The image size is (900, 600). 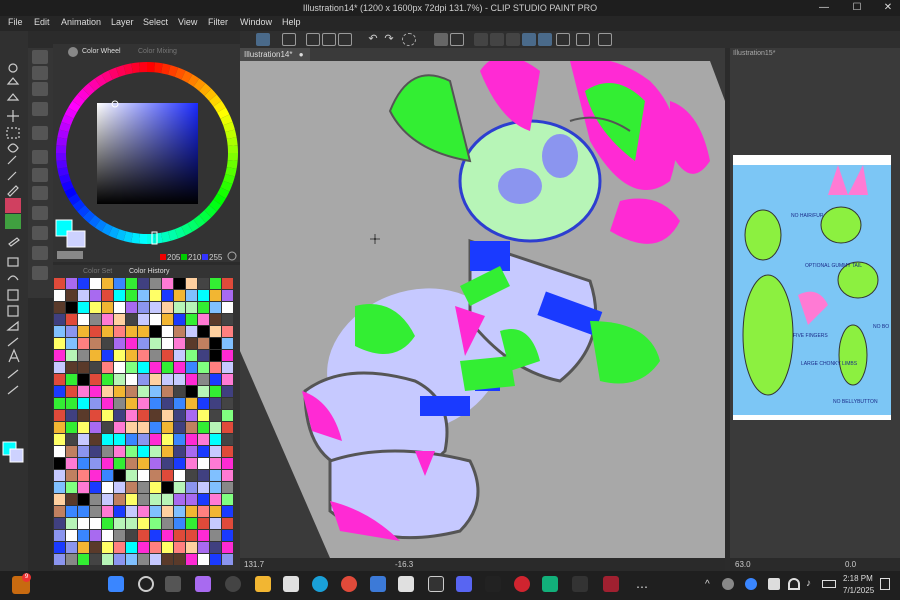 I want to click on chevron-up-icon: ^, so click(x=707, y=584).